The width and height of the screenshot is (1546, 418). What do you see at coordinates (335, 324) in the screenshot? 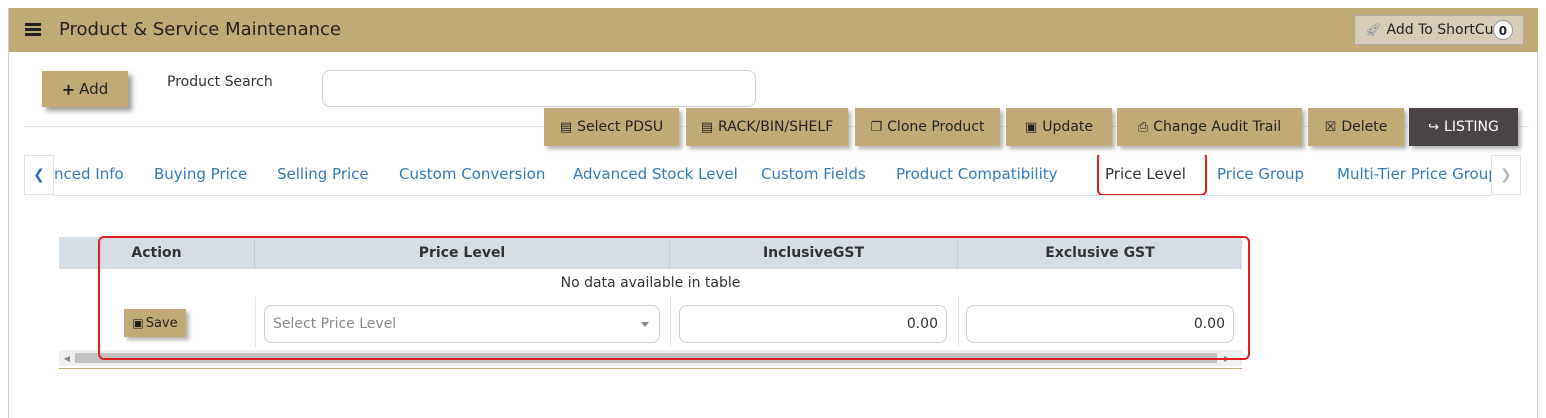
I see `price-level-placeholder: Select Price Level` at bounding box center [335, 324].